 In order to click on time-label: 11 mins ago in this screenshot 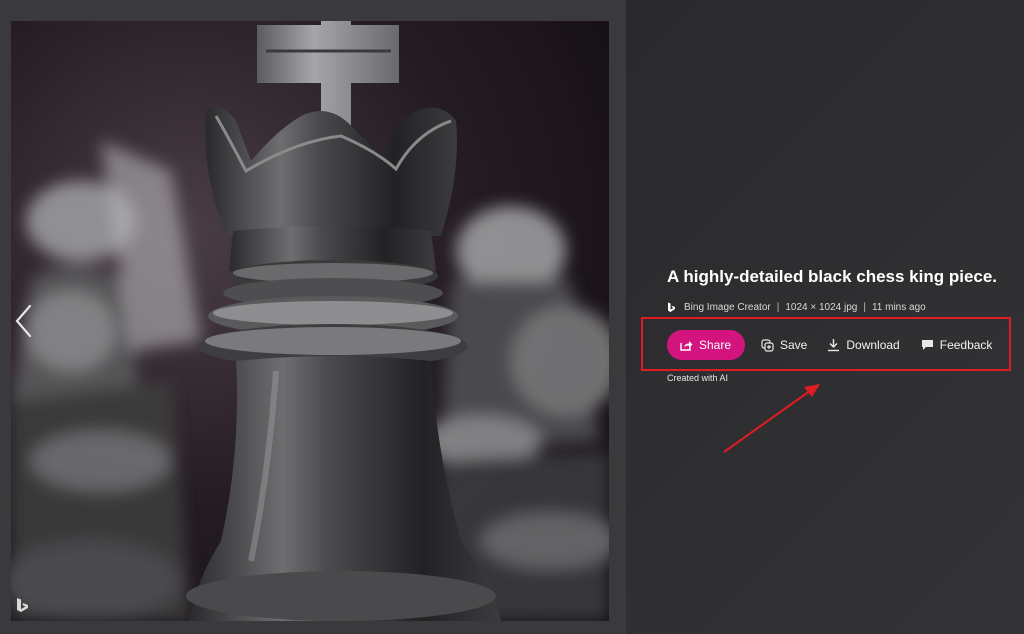, I will do `click(898, 307)`.